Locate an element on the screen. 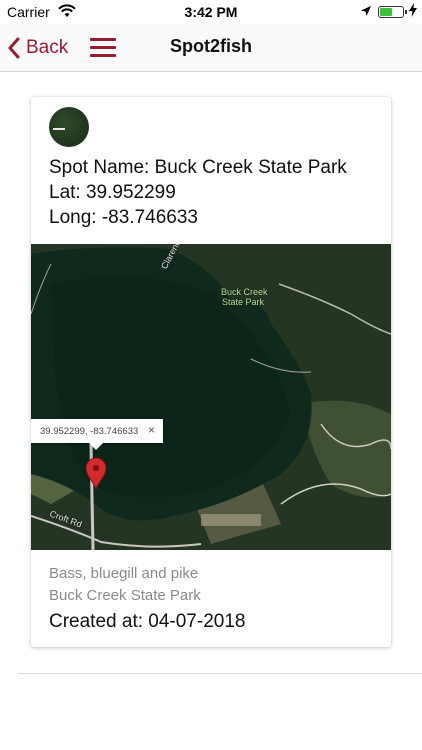 Image resolution: width=422 pixels, height=750 pixels. page-title: Spot2fish is located at coordinates (210, 46).